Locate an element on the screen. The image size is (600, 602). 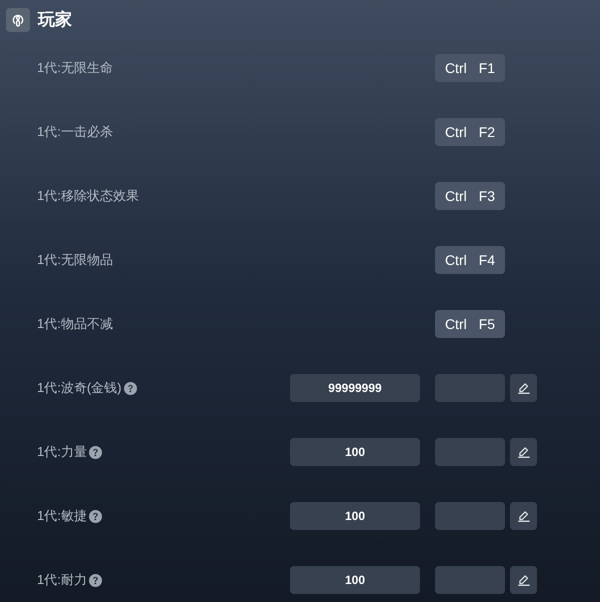
cheat-label: 1代:无限生命 is located at coordinates (75, 68).